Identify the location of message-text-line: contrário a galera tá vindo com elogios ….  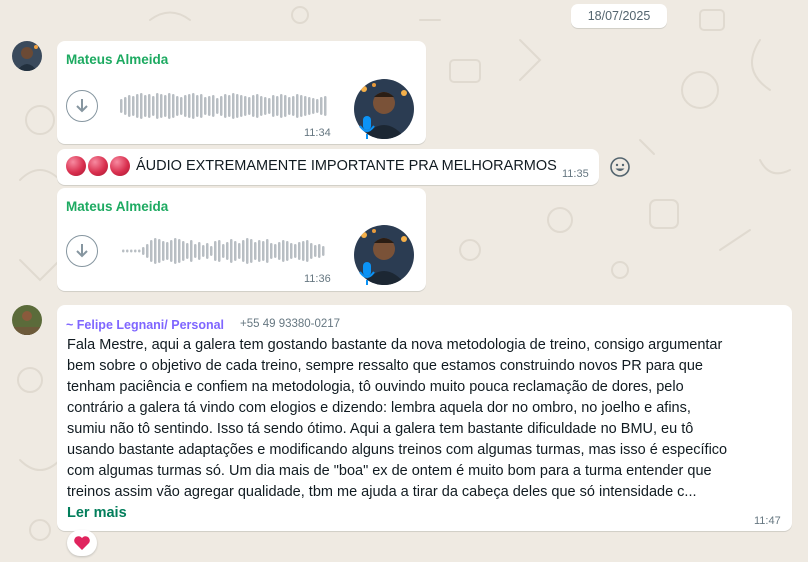
(379, 408).